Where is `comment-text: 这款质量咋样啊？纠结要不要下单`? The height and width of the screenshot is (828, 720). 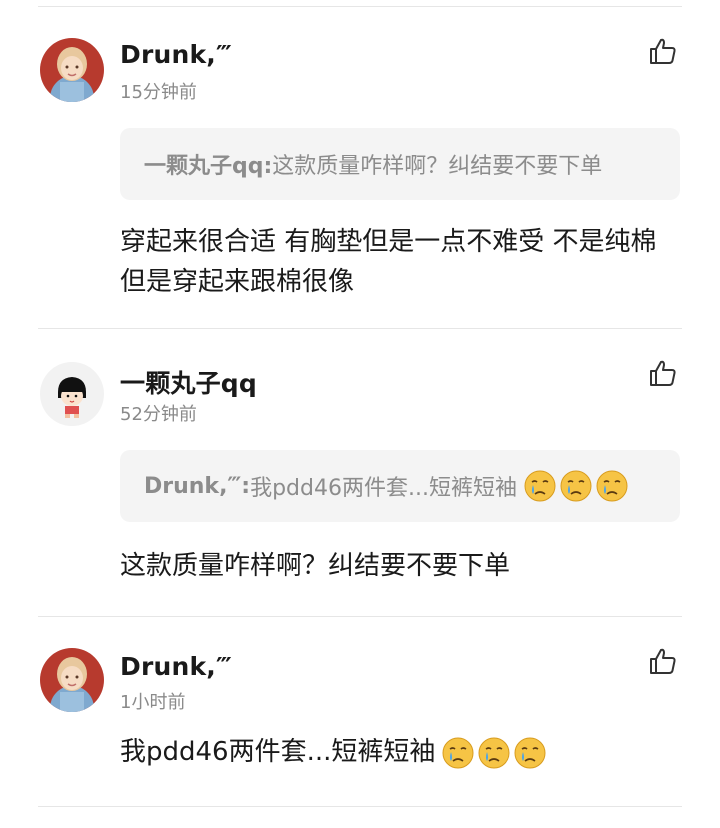
comment-text: 这款质量咋样啊？纠结要不要下单 is located at coordinates (315, 566).